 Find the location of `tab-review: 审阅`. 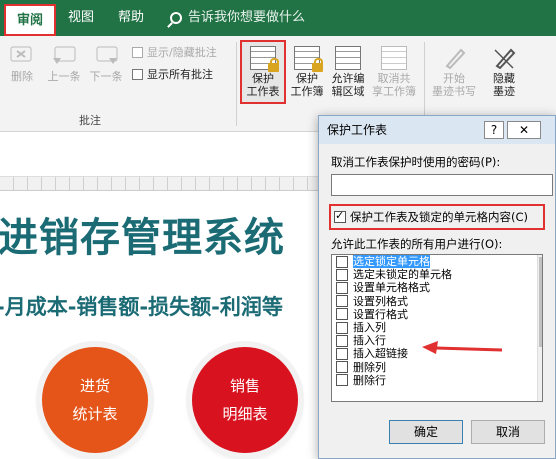

tab-review: 审阅 is located at coordinates (30, 20).